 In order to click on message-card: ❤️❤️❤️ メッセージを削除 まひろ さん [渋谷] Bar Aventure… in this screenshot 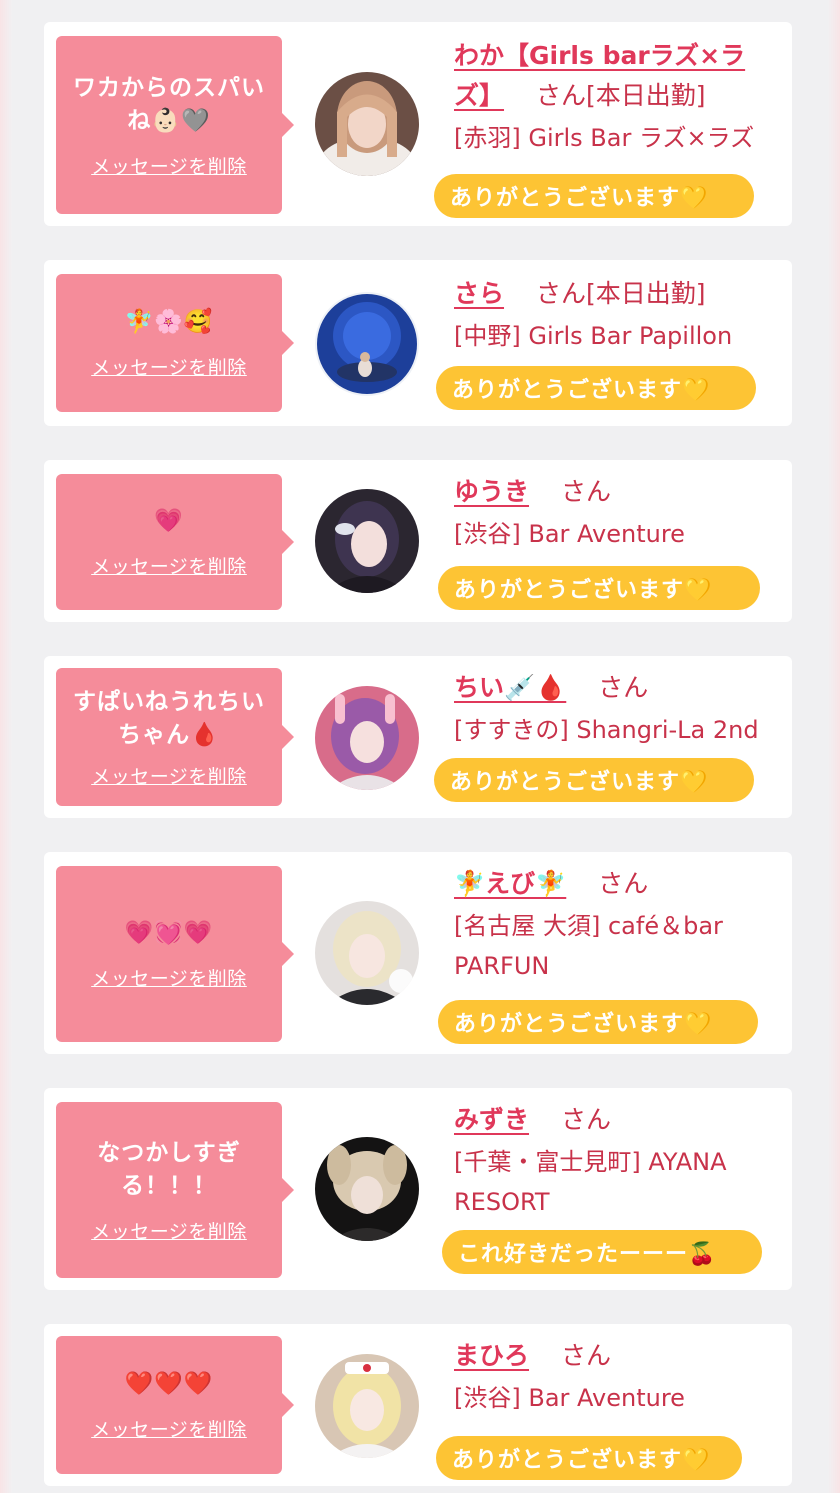, I will do `click(418, 1405)`.